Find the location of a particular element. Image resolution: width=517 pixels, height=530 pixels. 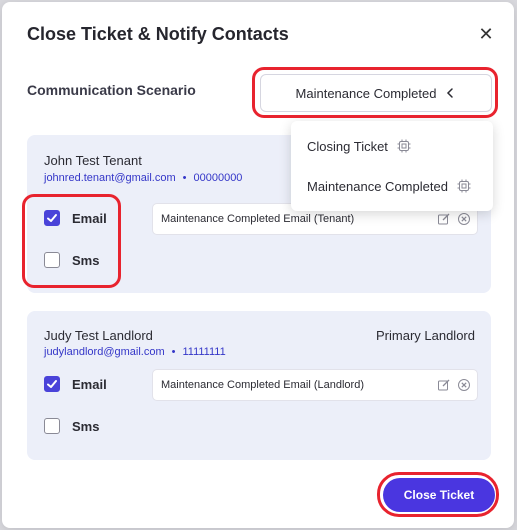

contact-details: judylandlord@gmail.com • 11111111 is located at coordinates (135, 352).